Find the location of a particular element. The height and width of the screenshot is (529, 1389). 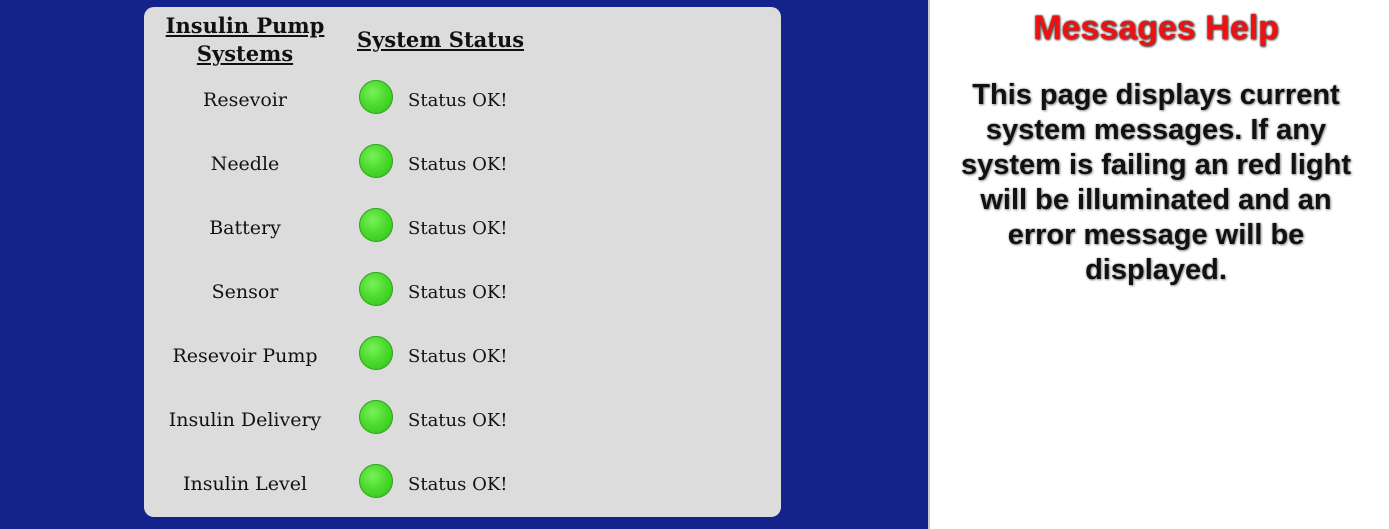

status-row-insulin-delivery: Insulin Delivery Status OK! is located at coordinates (462, 420).